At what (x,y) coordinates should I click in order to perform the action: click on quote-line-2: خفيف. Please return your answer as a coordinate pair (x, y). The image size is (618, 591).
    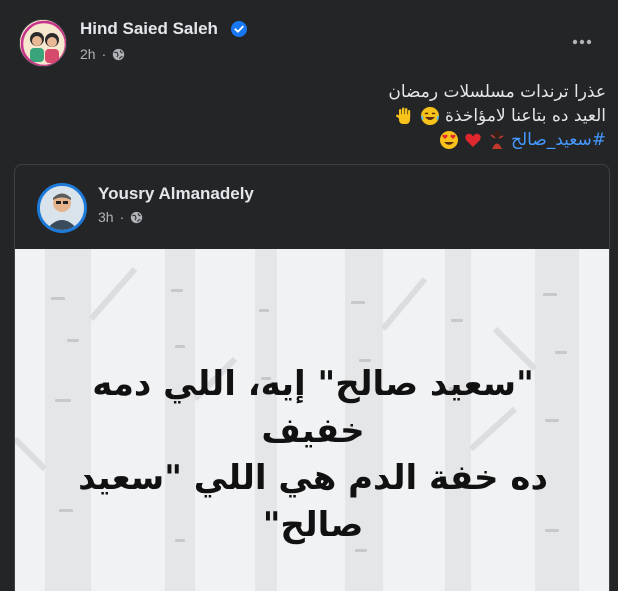
    Looking at the image, I should click on (313, 431).